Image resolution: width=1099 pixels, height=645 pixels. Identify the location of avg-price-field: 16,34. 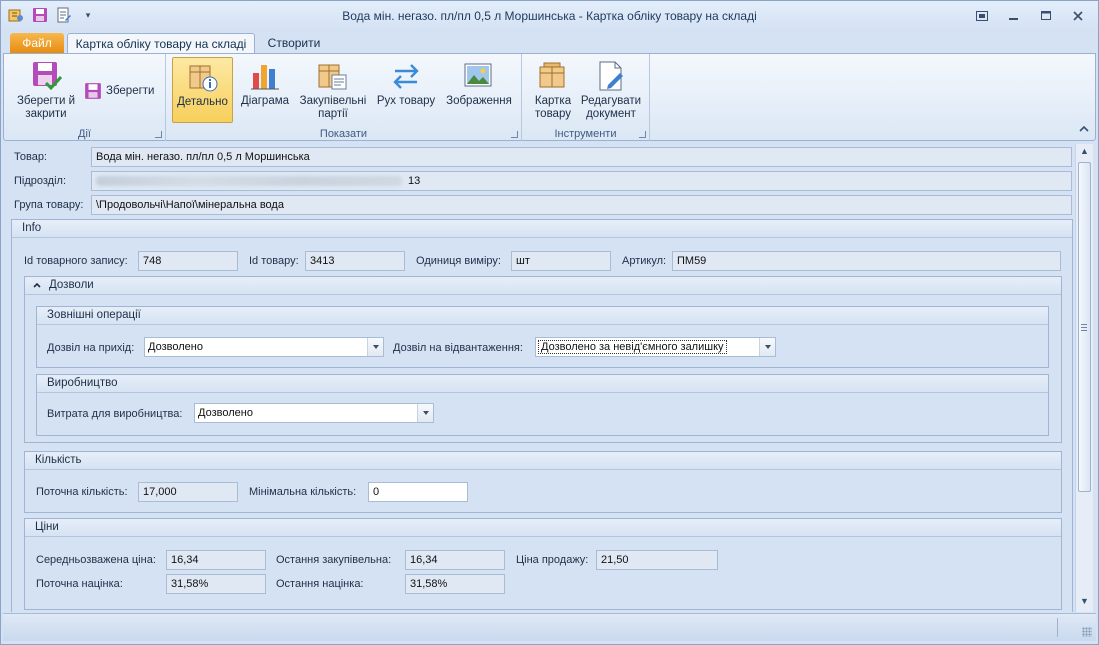
(216, 560).